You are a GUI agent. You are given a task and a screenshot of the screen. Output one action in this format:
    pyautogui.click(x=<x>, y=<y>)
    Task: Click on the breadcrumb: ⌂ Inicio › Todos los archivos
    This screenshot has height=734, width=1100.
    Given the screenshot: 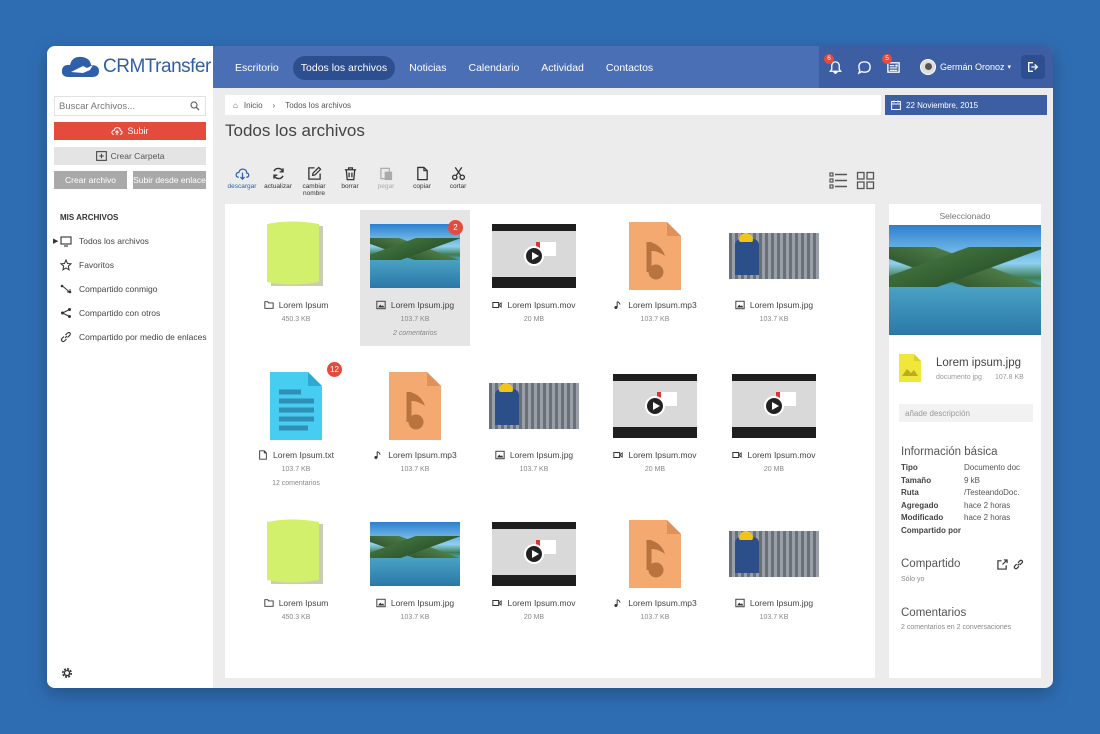 What is the action you would take?
    pyautogui.click(x=553, y=105)
    